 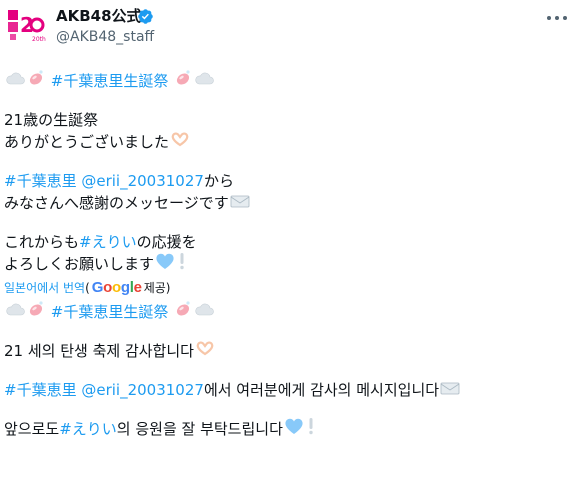 What do you see at coordinates (40, 181) in the screenshot?
I see `hashtag-member-link: #千葉恵里` at bounding box center [40, 181].